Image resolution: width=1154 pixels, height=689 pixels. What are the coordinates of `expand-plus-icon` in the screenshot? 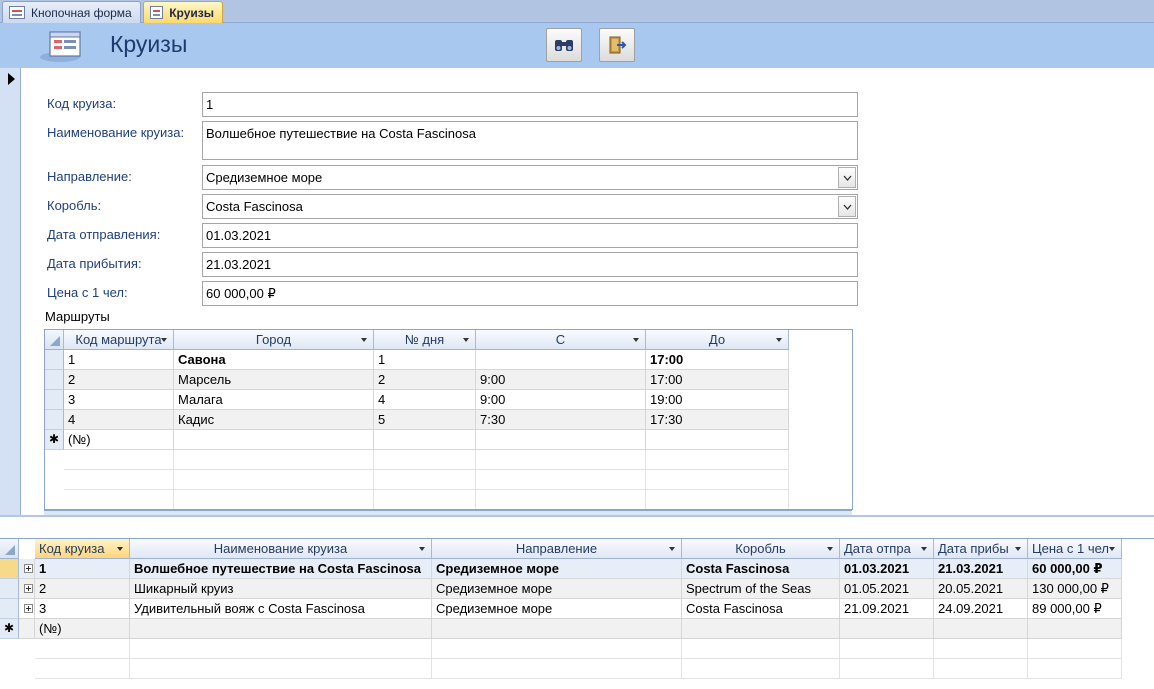 It's located at (28, 568).